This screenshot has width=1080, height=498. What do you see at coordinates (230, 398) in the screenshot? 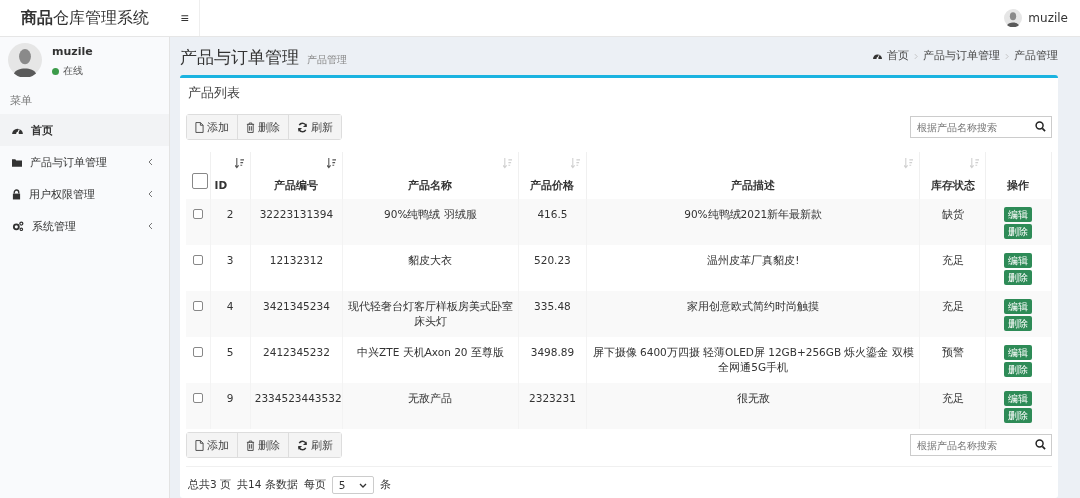
I see `table-cell: 9` at bounding box center [230, 398].